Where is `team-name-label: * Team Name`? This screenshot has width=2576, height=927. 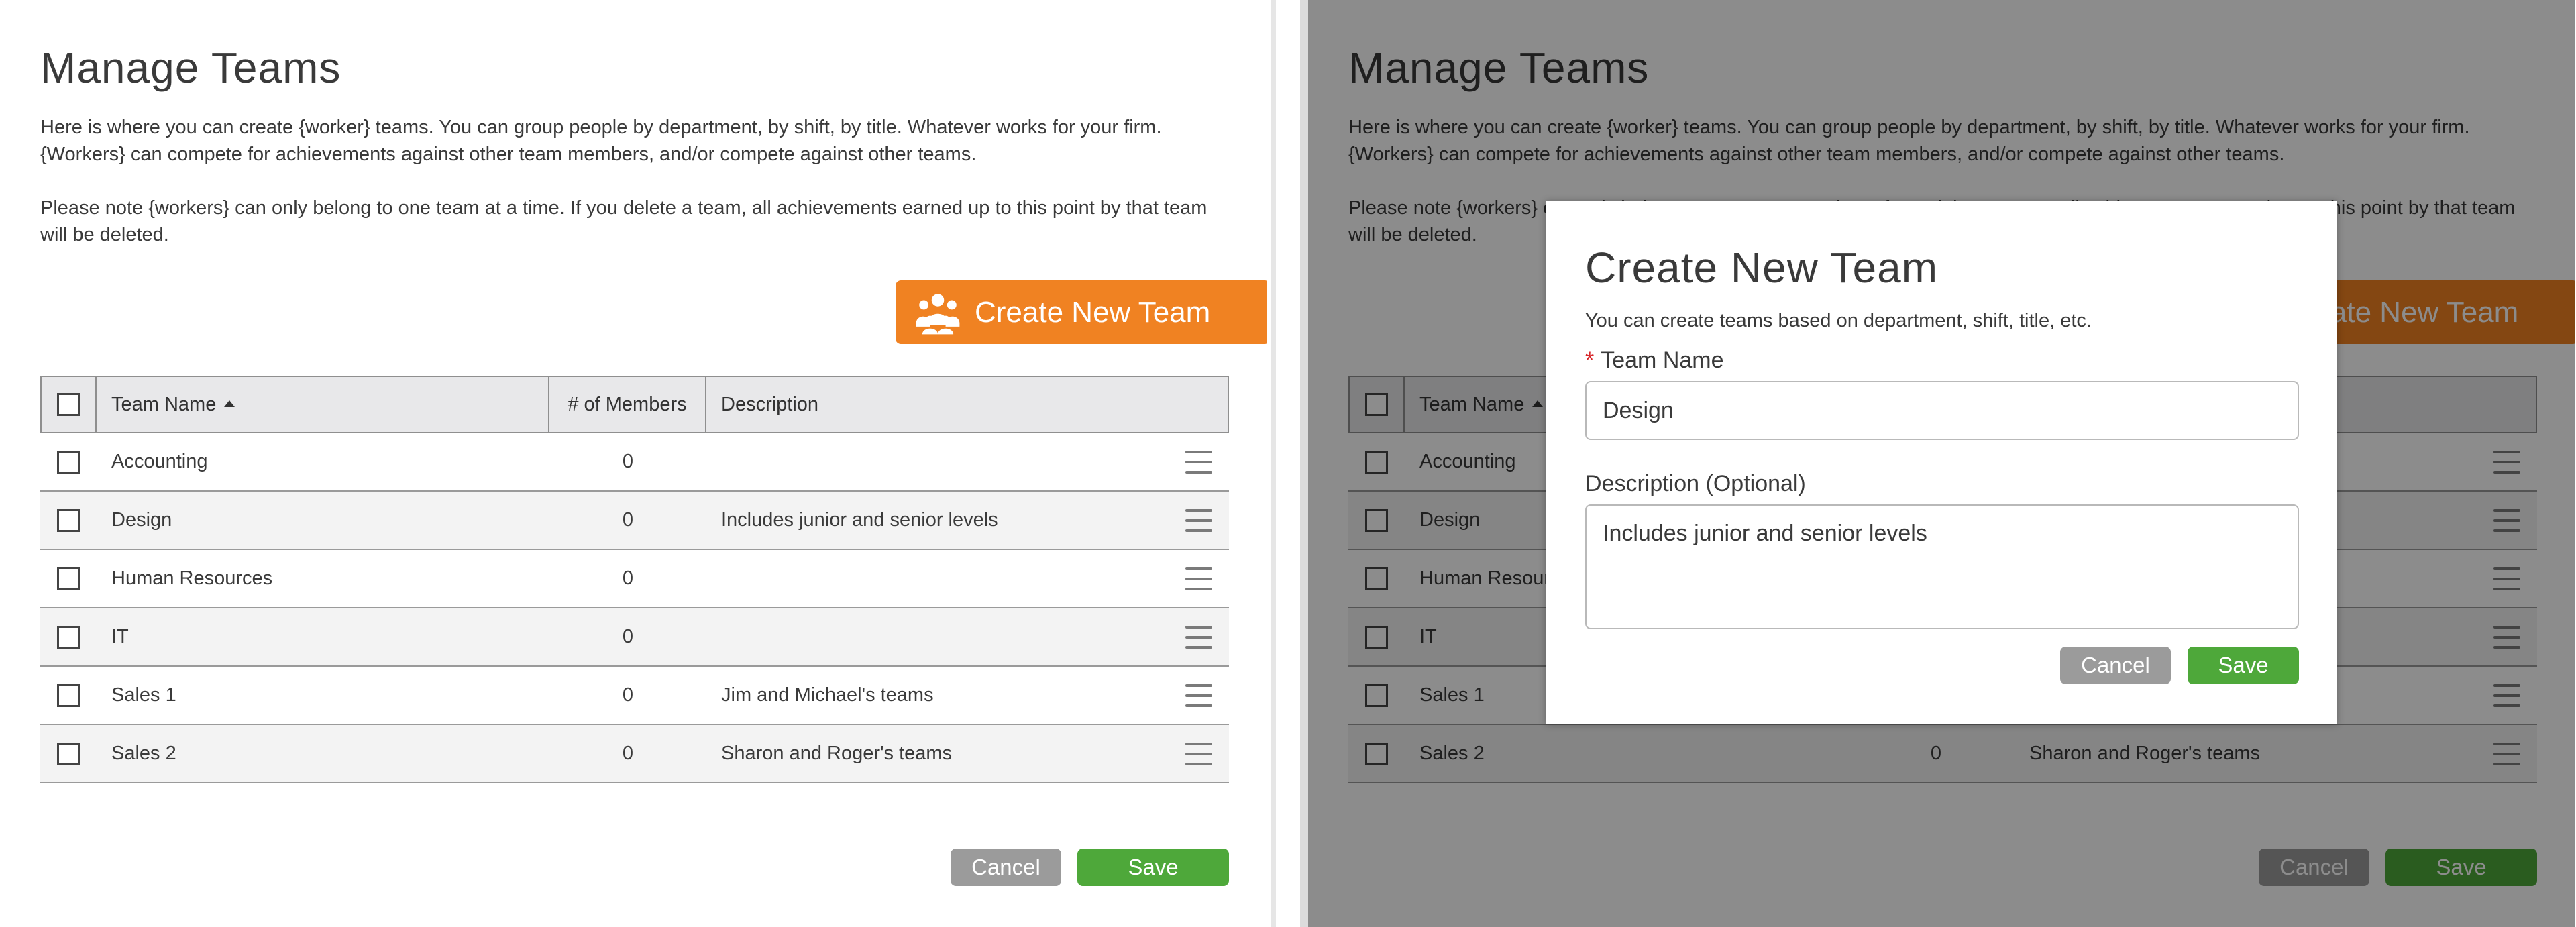 team-name-label: * Team Name is located at coordinates (1654, 360).